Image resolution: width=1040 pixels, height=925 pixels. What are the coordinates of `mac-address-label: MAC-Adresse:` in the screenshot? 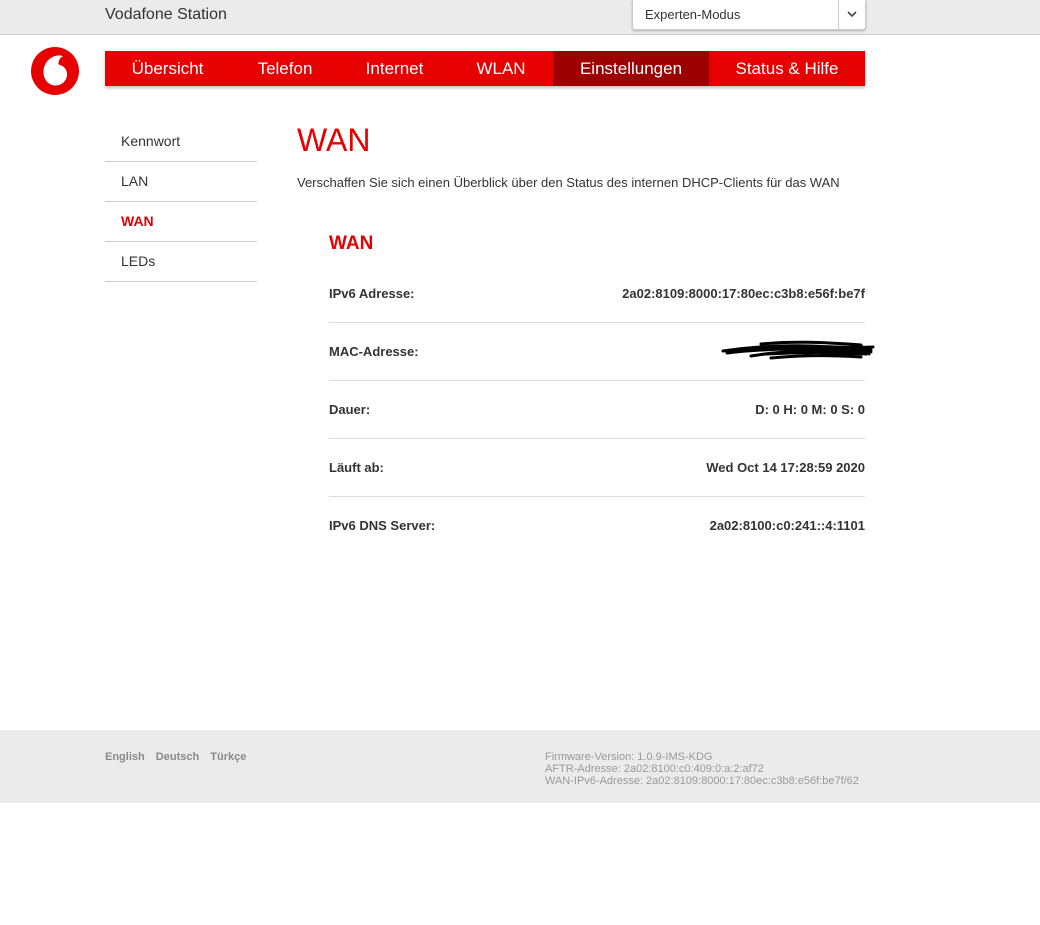 It's located at (374, 351).